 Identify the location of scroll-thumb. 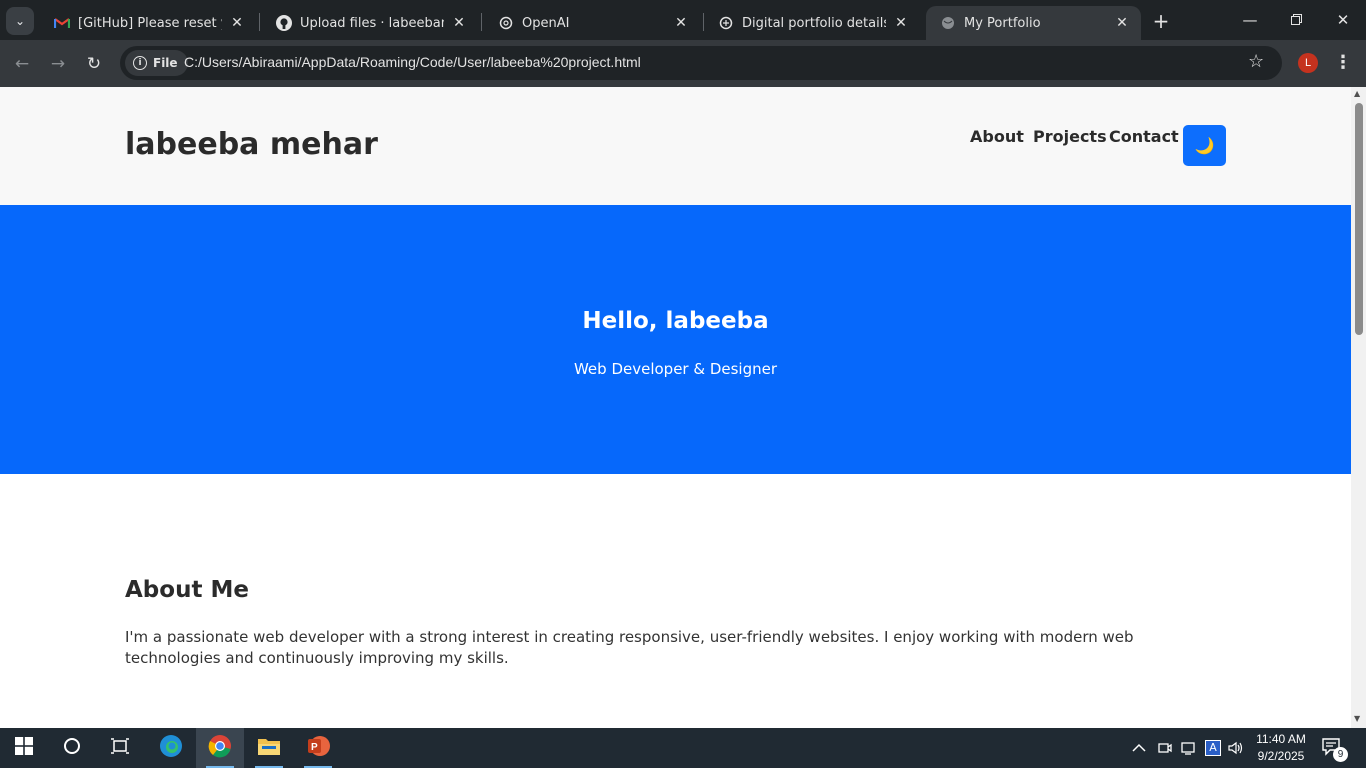
(1359, 219).